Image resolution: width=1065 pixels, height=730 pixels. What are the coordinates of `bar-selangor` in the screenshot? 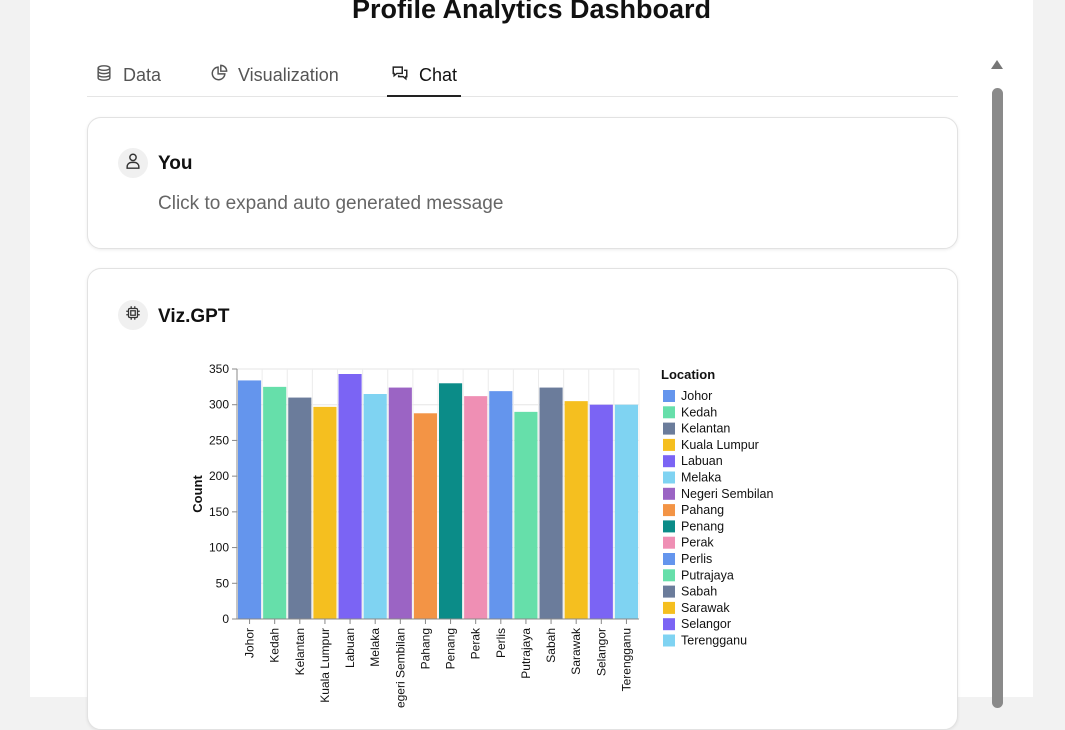 It's located at (601, 511).